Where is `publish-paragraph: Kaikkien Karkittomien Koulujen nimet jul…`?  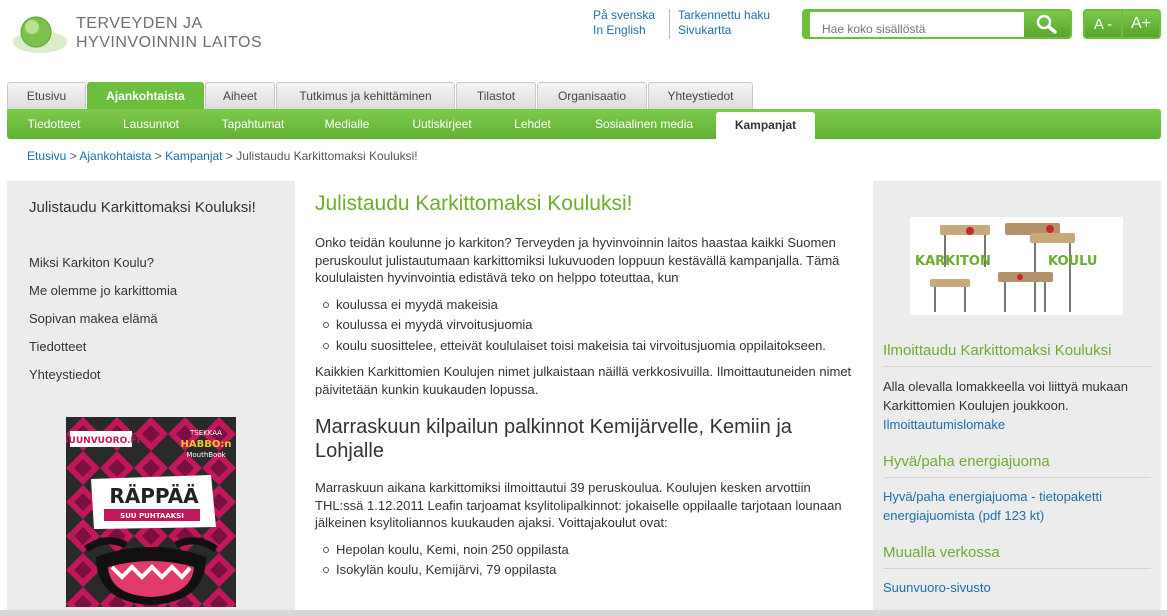
publish-paragraph: Kaikkien Karkittomien Koulujen nimet jul… is located at coordinates (583, 380).